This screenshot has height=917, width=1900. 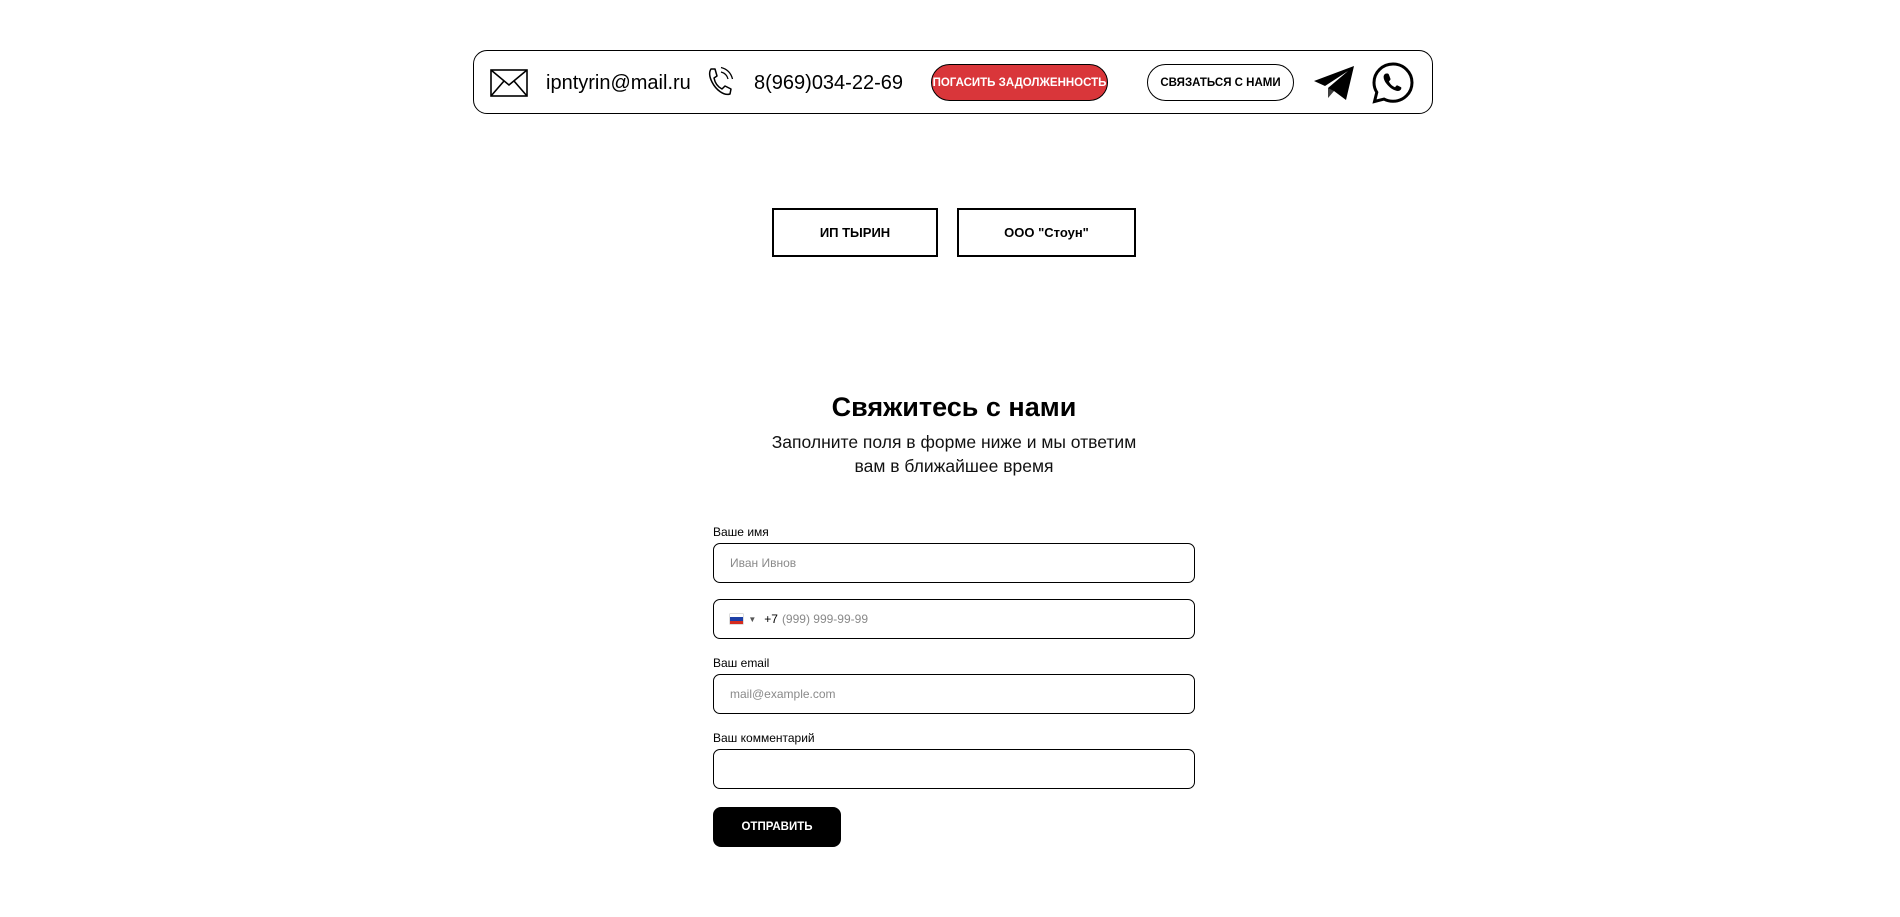 What do you see at coordinates (954, 466) in the screenshot?
I see `form-subtitle-line2: вам в ближайшее время` at bounding box center [954, 466].